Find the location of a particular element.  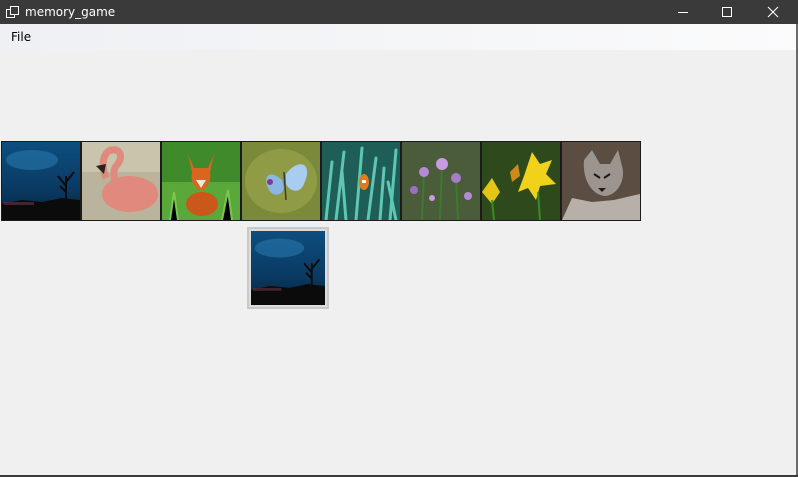

close-icon is located at coordinates (773, 12).